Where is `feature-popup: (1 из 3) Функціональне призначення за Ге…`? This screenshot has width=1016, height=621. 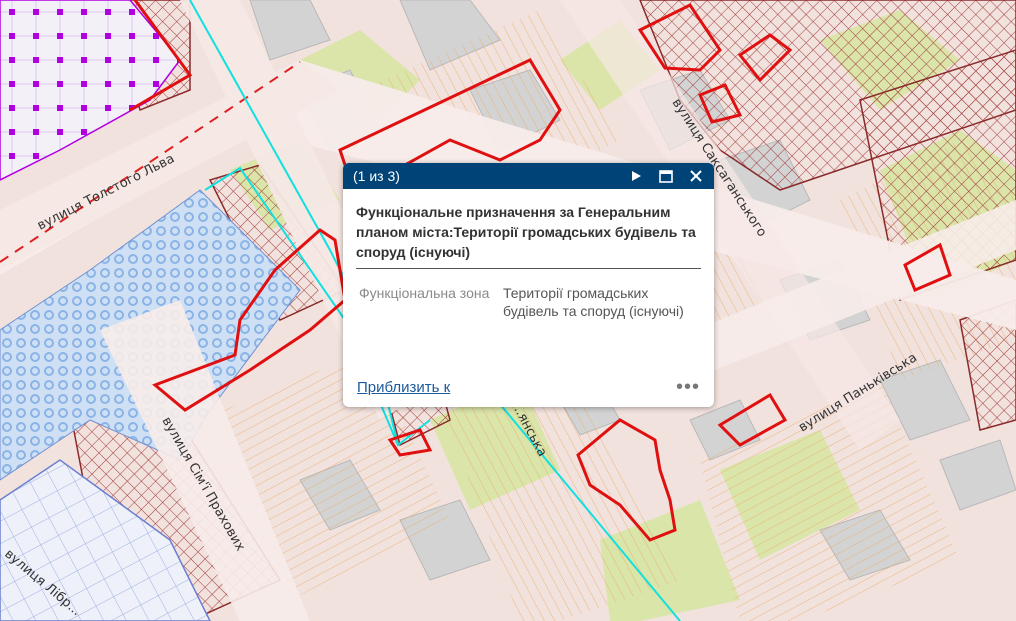 feature-popup: (1 из 3) Функціональне призначення за Ге… is located at coordinates (528, 285).